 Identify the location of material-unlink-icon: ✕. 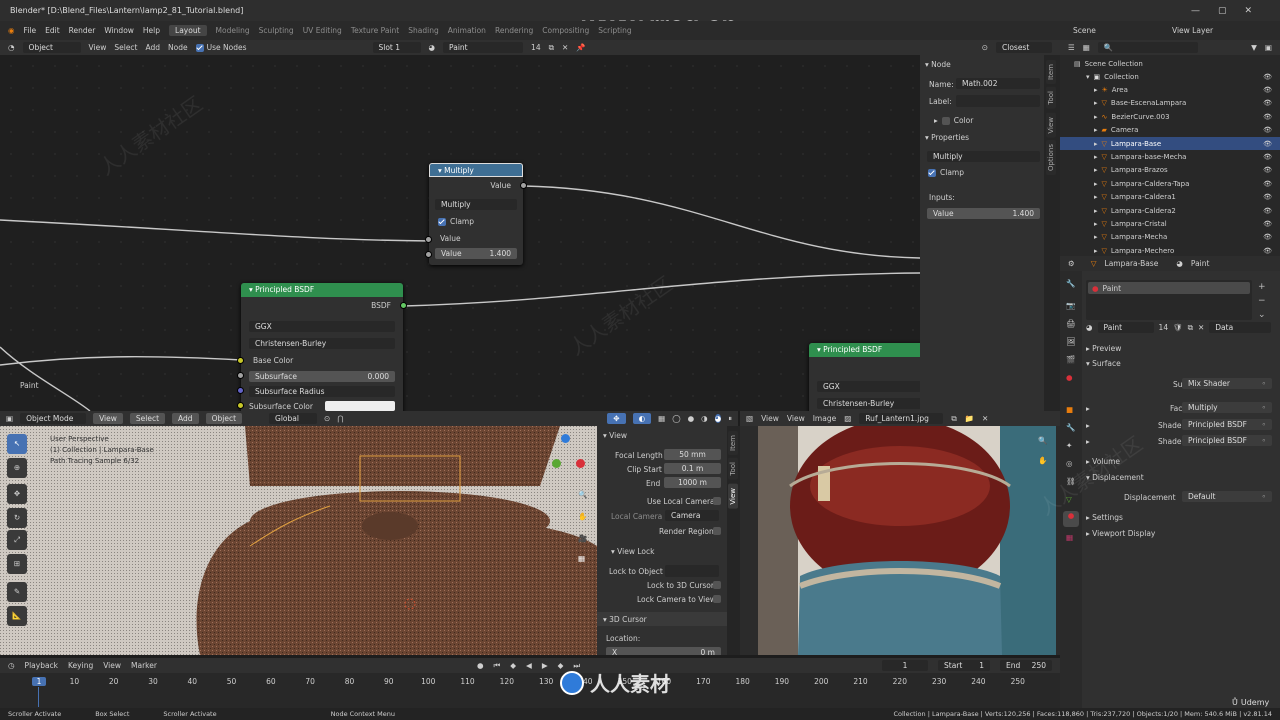
(1201, 327).